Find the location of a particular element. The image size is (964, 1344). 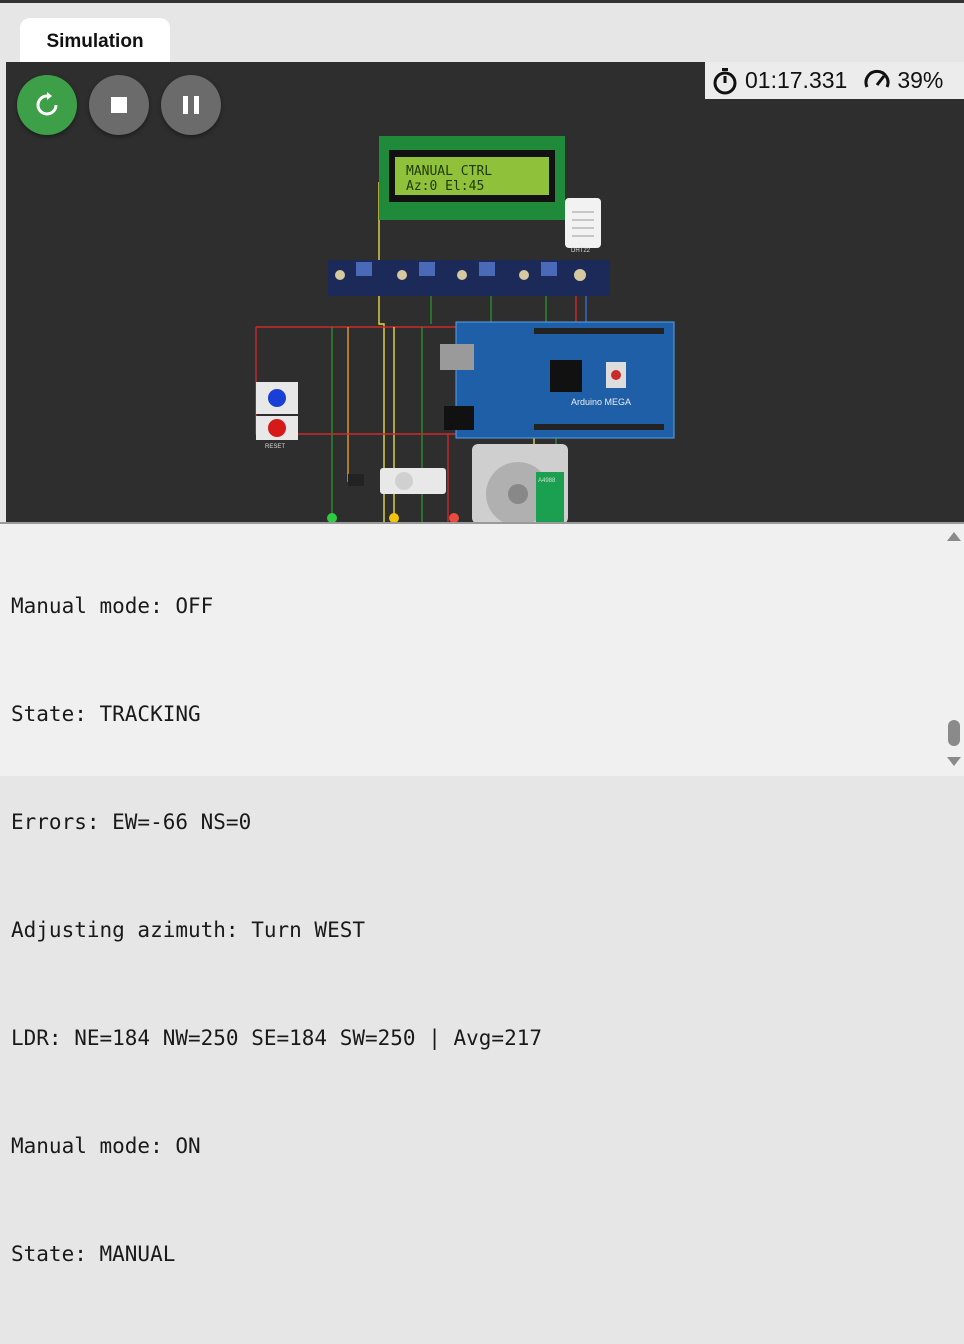

tab-simulation: Simulation is located at coordinates (95, 41).